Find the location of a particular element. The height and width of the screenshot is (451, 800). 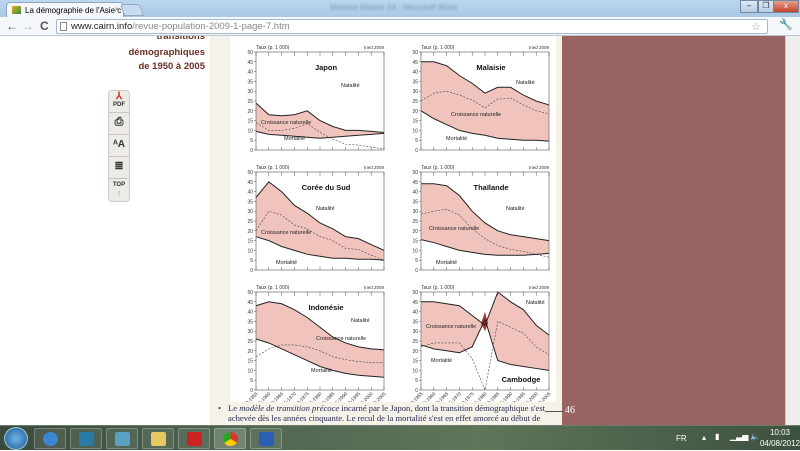

wrench-icon: 🔧 is located at coordinates (786, 24).